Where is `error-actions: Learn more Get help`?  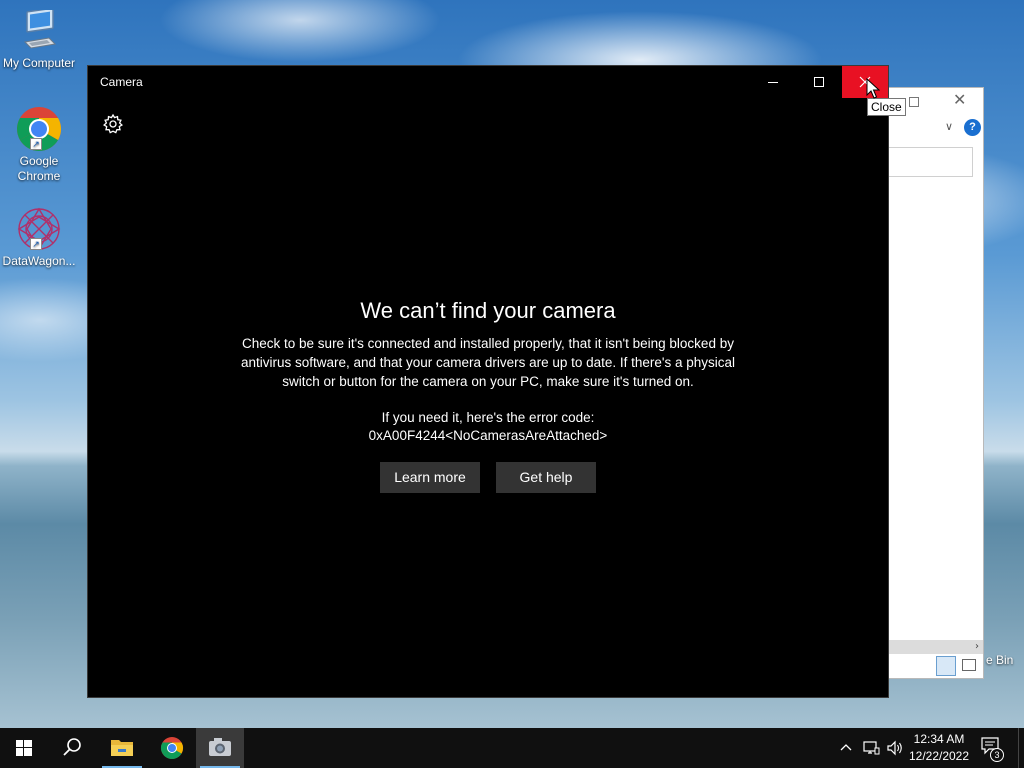
error-actions: Learn more Get help is located at coordinates (488, 477).